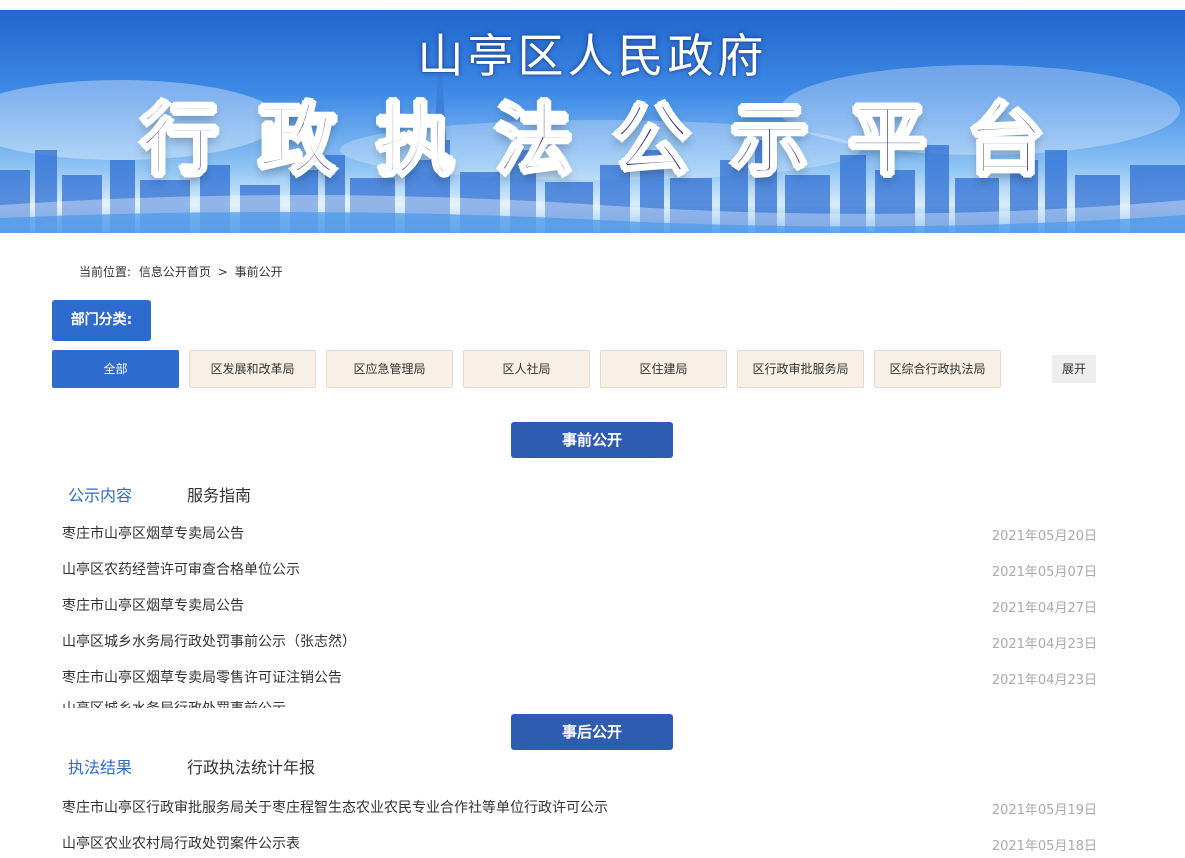  Describe the element at coordinates (1044, 810) in the screenshot. I see `list-item-date: 2021年05月19日` at that location.